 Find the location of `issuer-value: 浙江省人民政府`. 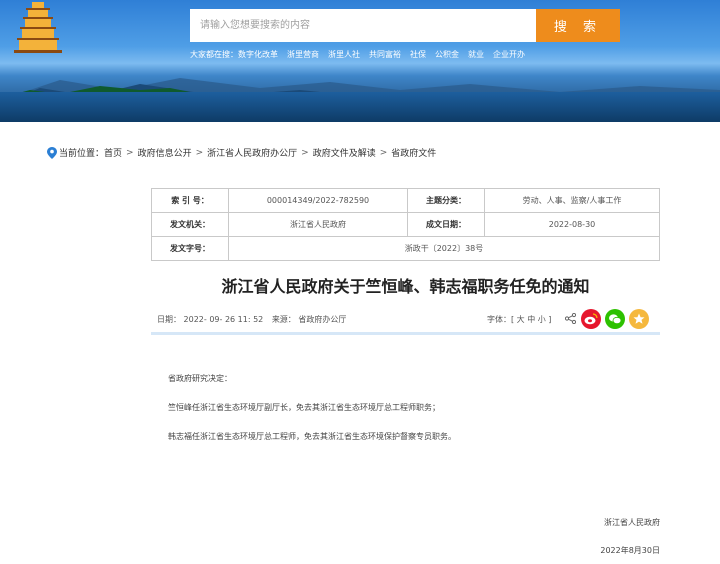

issuer-value: 浙江省人民政府 is located at coordinates (318, 224).